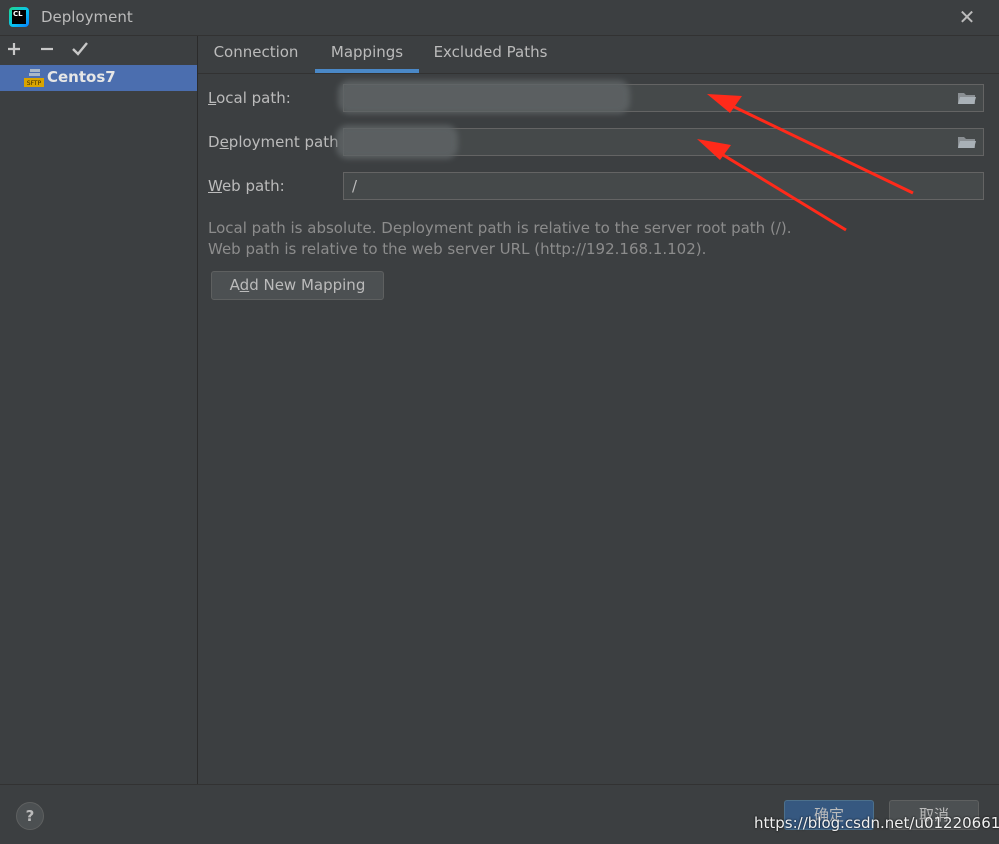 This screenshot has width=999, height=844. I want to click on check-icon, so click(80, 49).